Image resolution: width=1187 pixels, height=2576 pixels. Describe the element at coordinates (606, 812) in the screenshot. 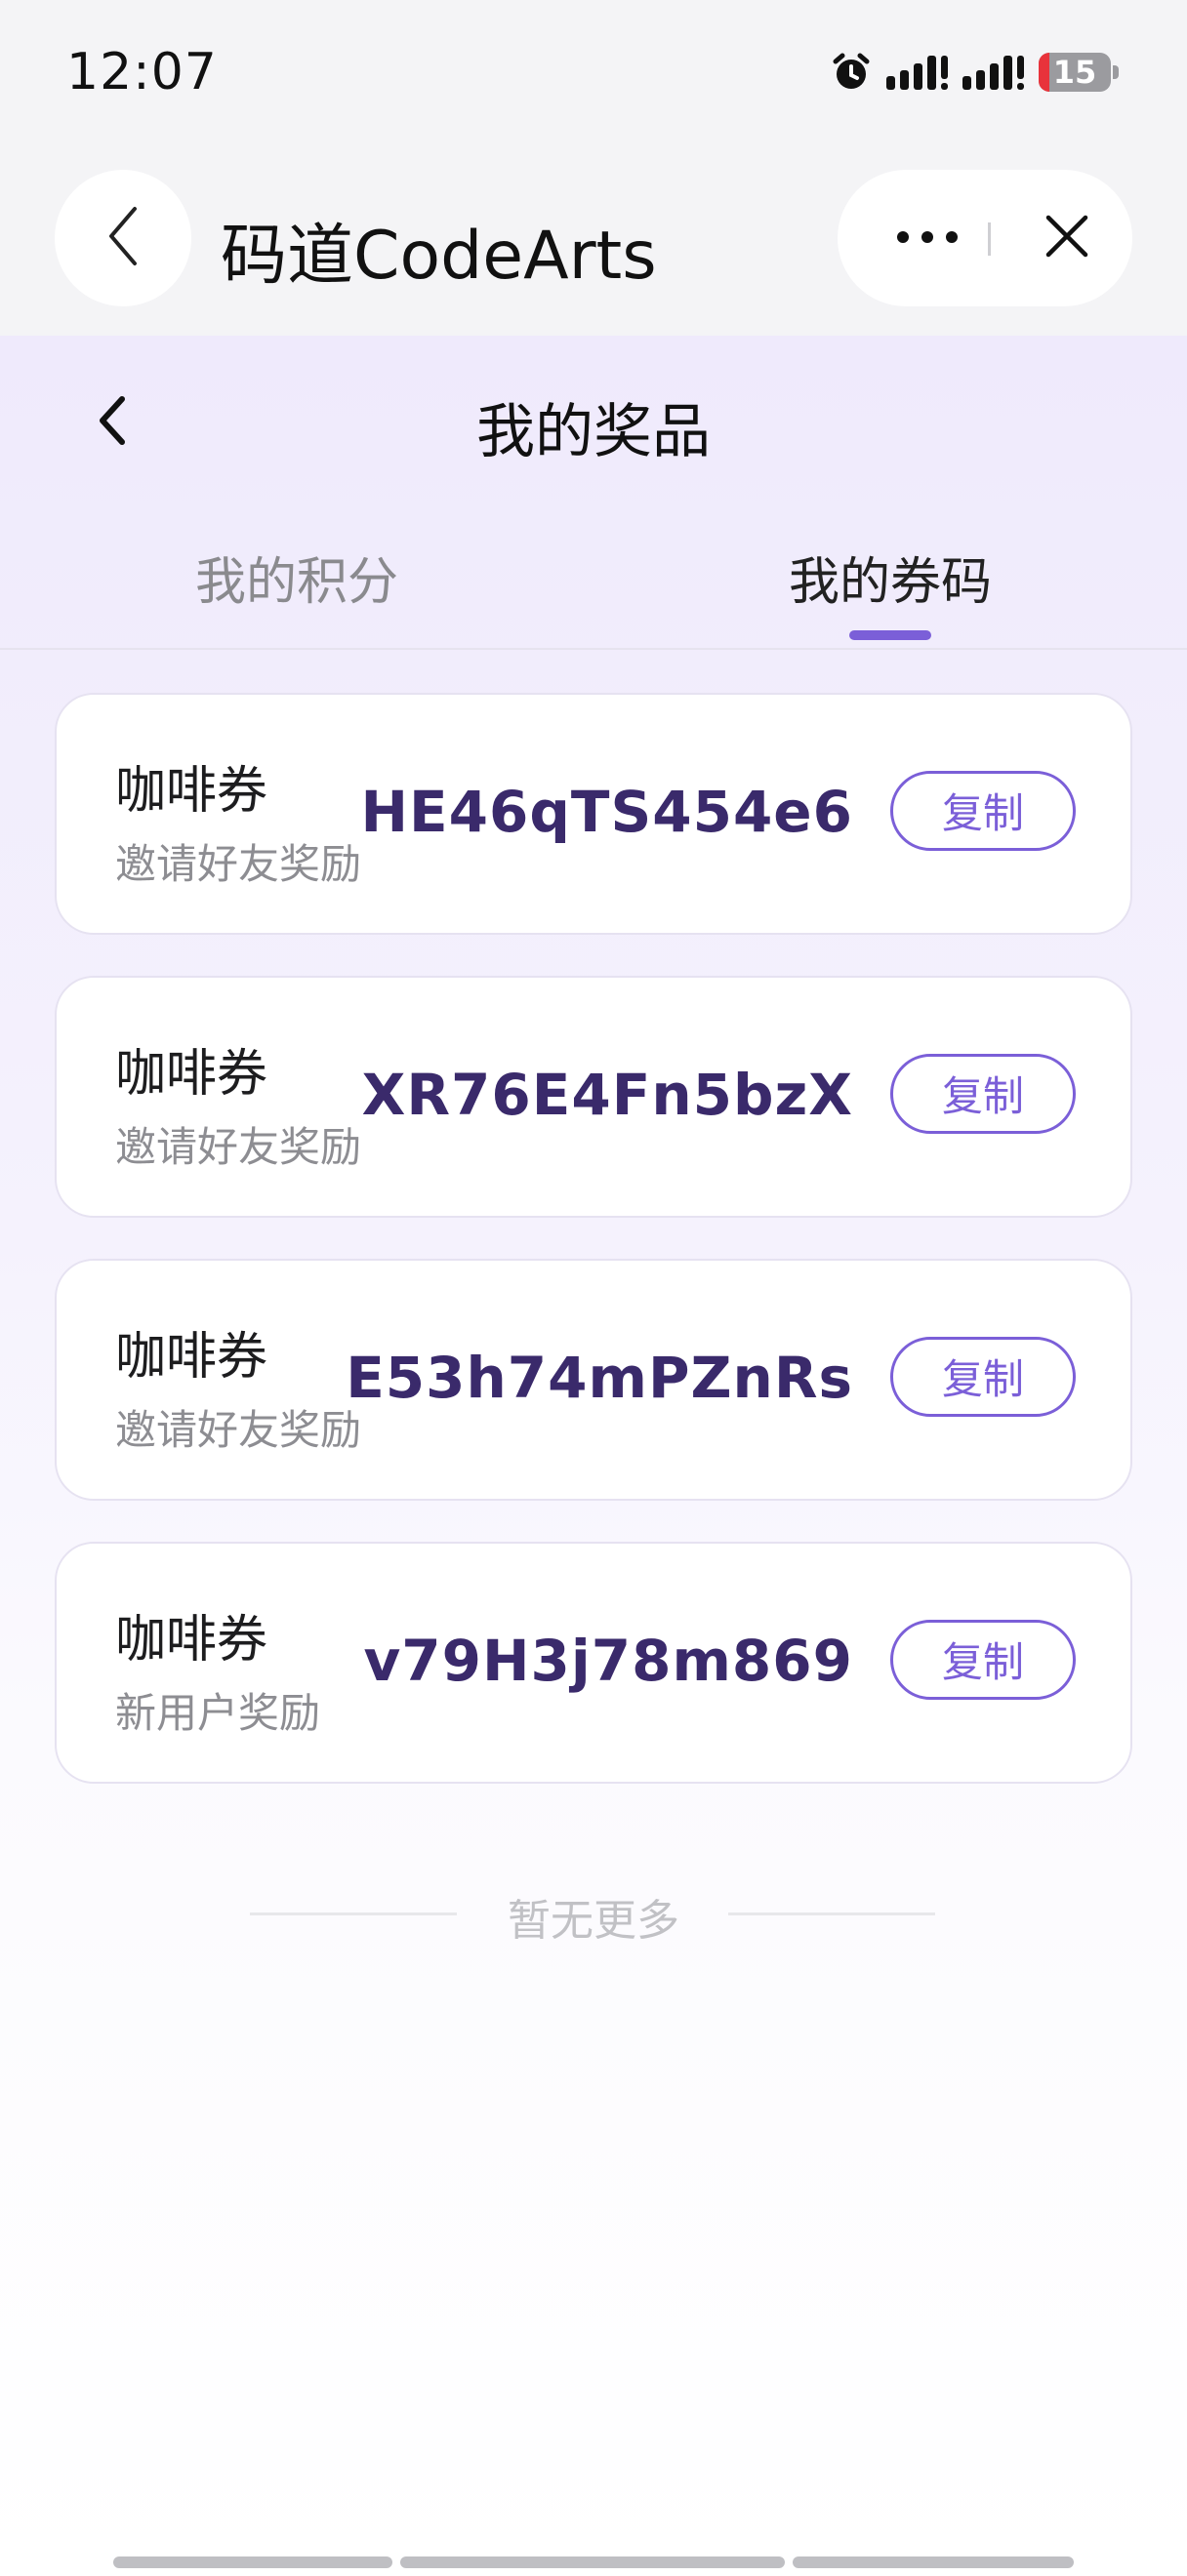

I see `coupon-code: HE46qTS454e6` at that location.